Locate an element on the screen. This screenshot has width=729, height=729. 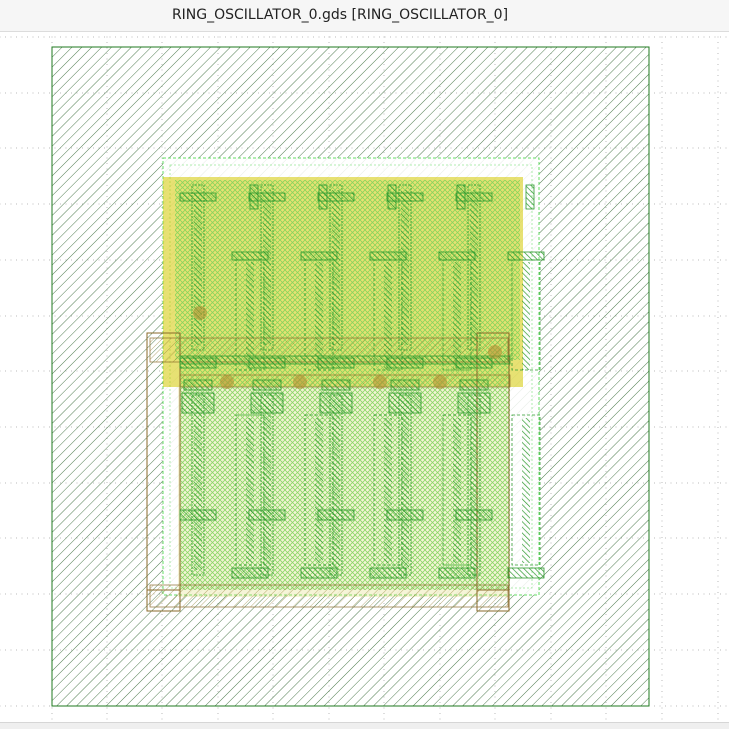
metal-rail-bottom is located at coordinates (329, 596).